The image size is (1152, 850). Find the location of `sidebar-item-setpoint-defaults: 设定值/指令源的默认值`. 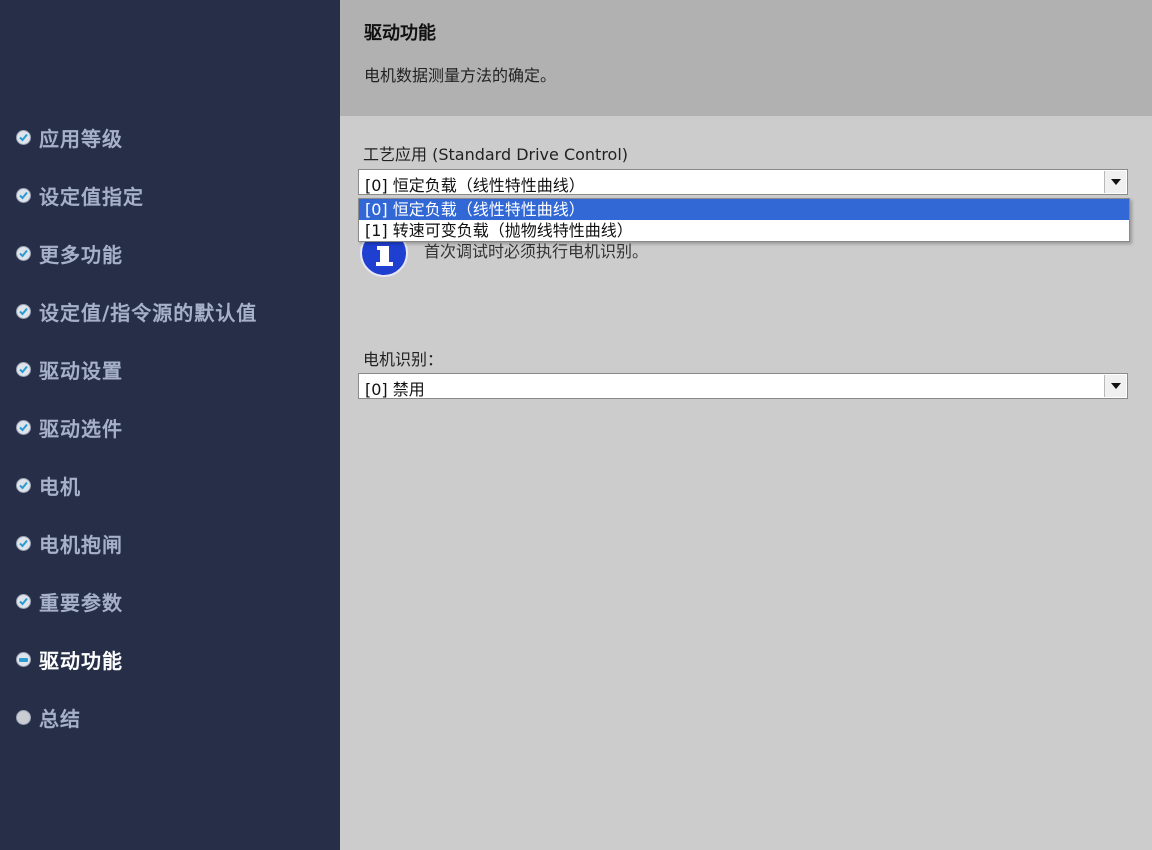

sidebar-item-setpoint-defaults: 设定值/指令源的默认值 is located at coordinates (136, 311).